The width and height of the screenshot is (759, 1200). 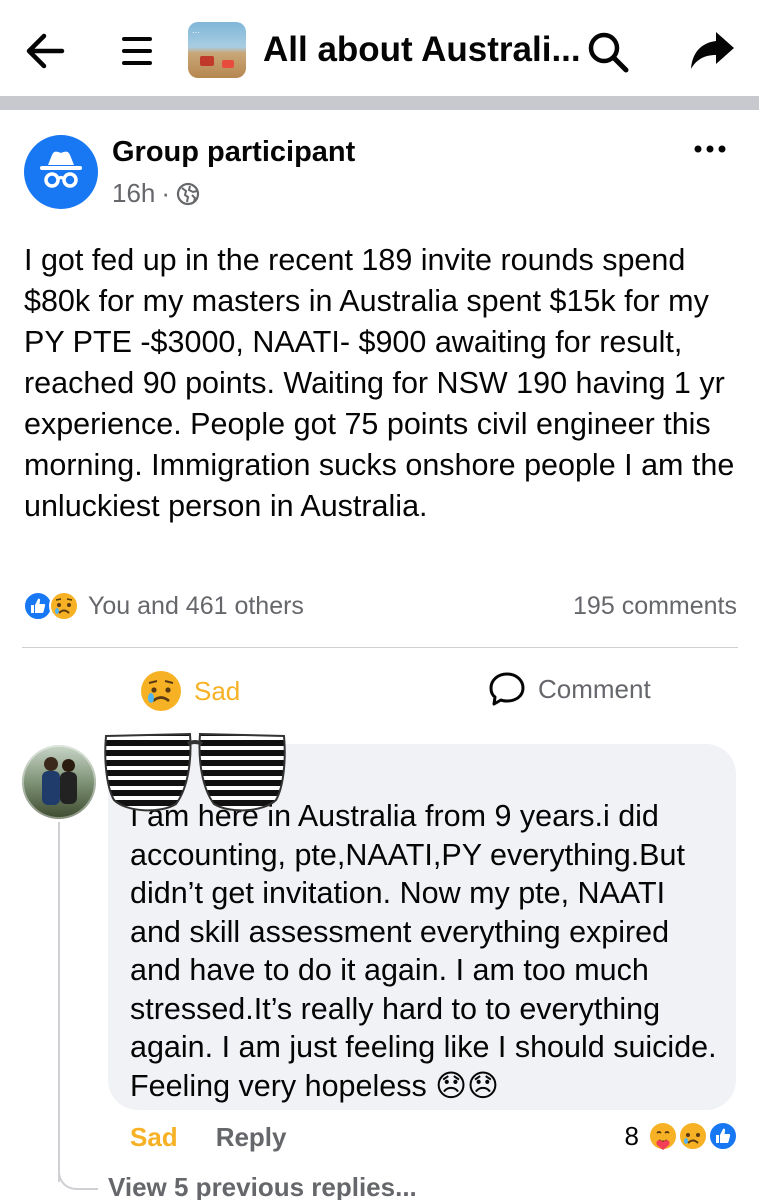 I want to click on avatar-detail, so click(x=59, y=782).